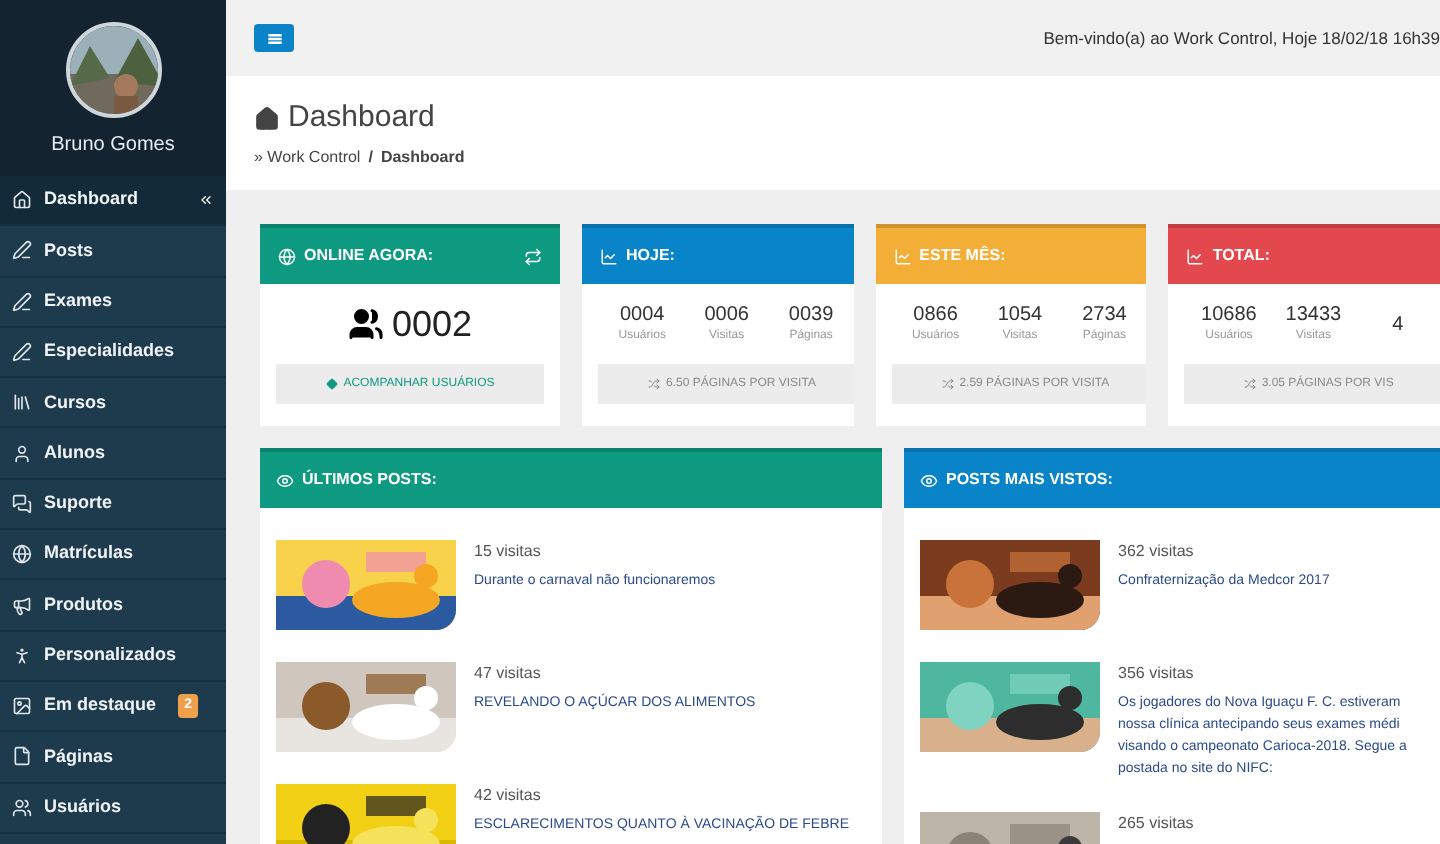 The image size is (1440, 844). Describe the element at coordinates (1241, 256) in the screenshot. I see `card-title: TOTAL:` at that location.